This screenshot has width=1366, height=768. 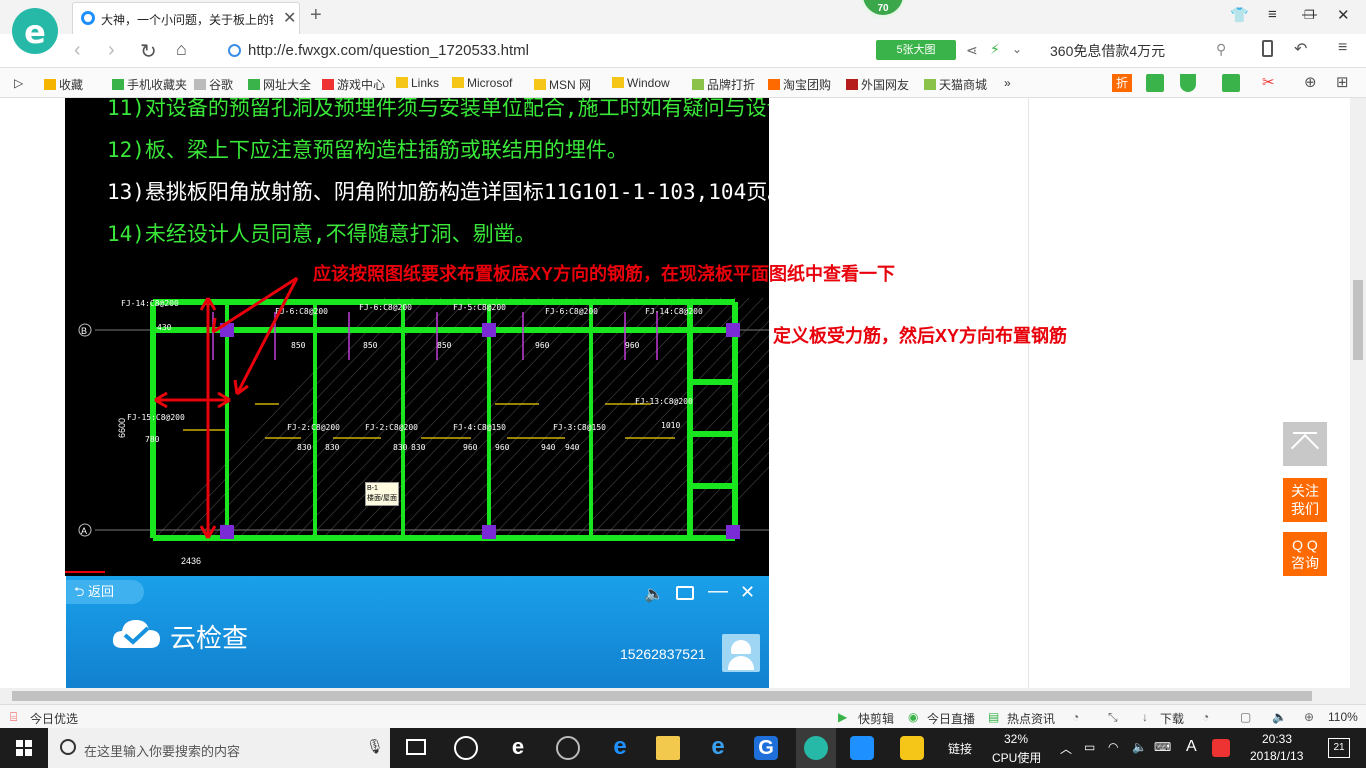 I want to click on fan-app-icon, so click(x=466, y=748).